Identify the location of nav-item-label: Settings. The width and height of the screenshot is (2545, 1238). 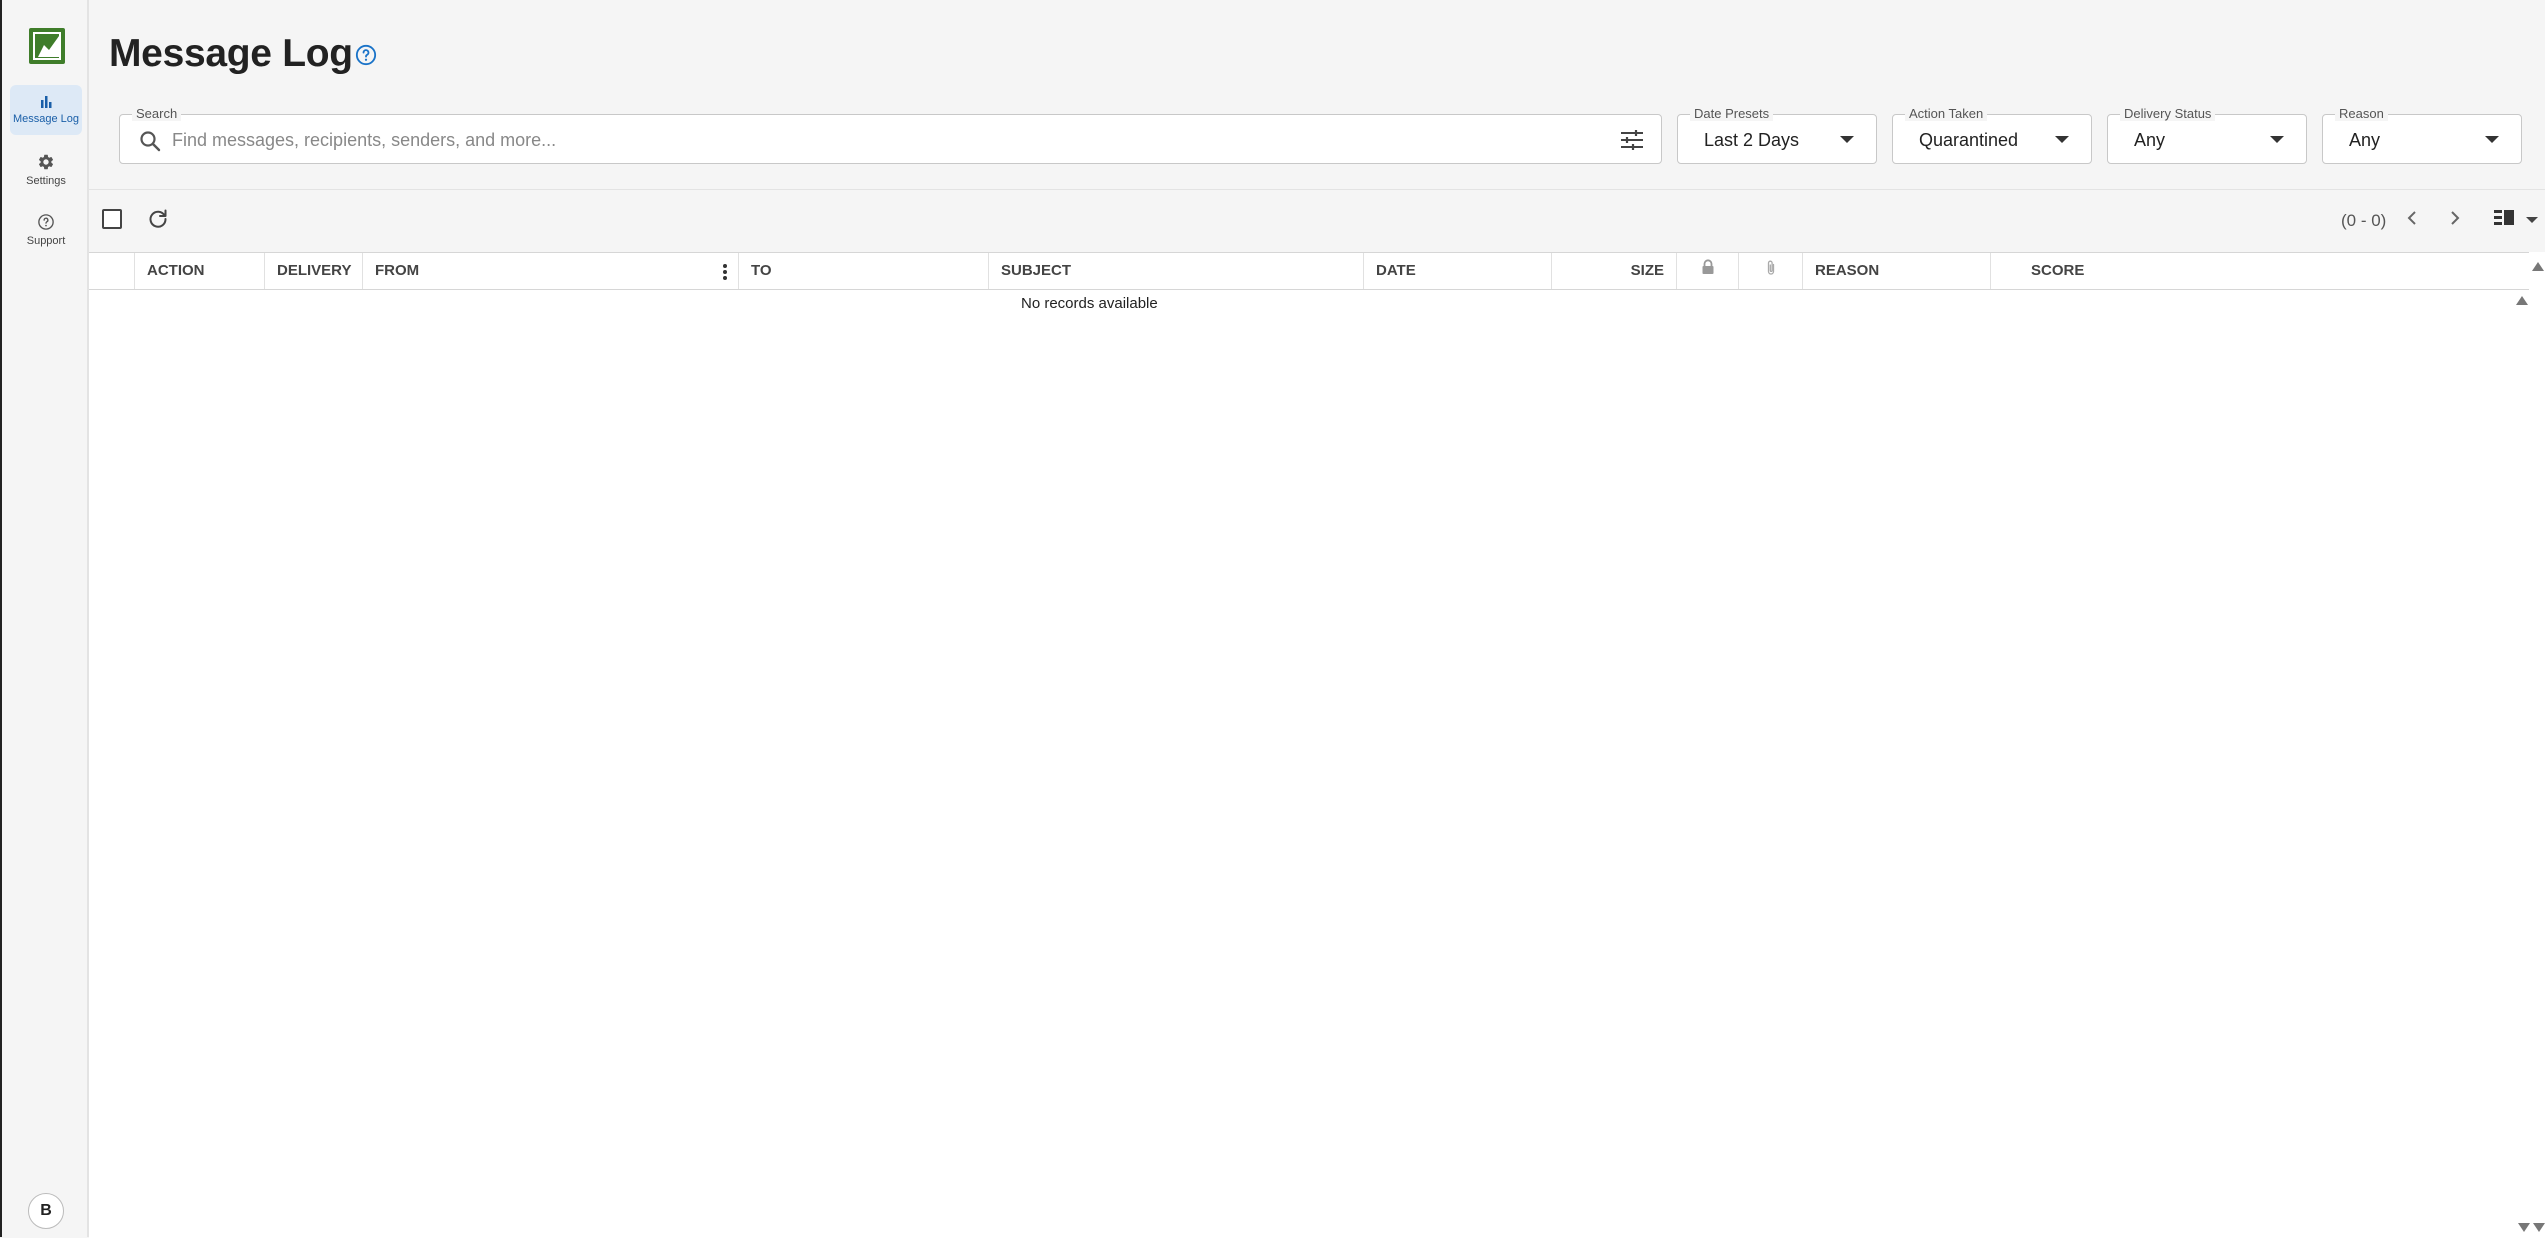
(46, 181).